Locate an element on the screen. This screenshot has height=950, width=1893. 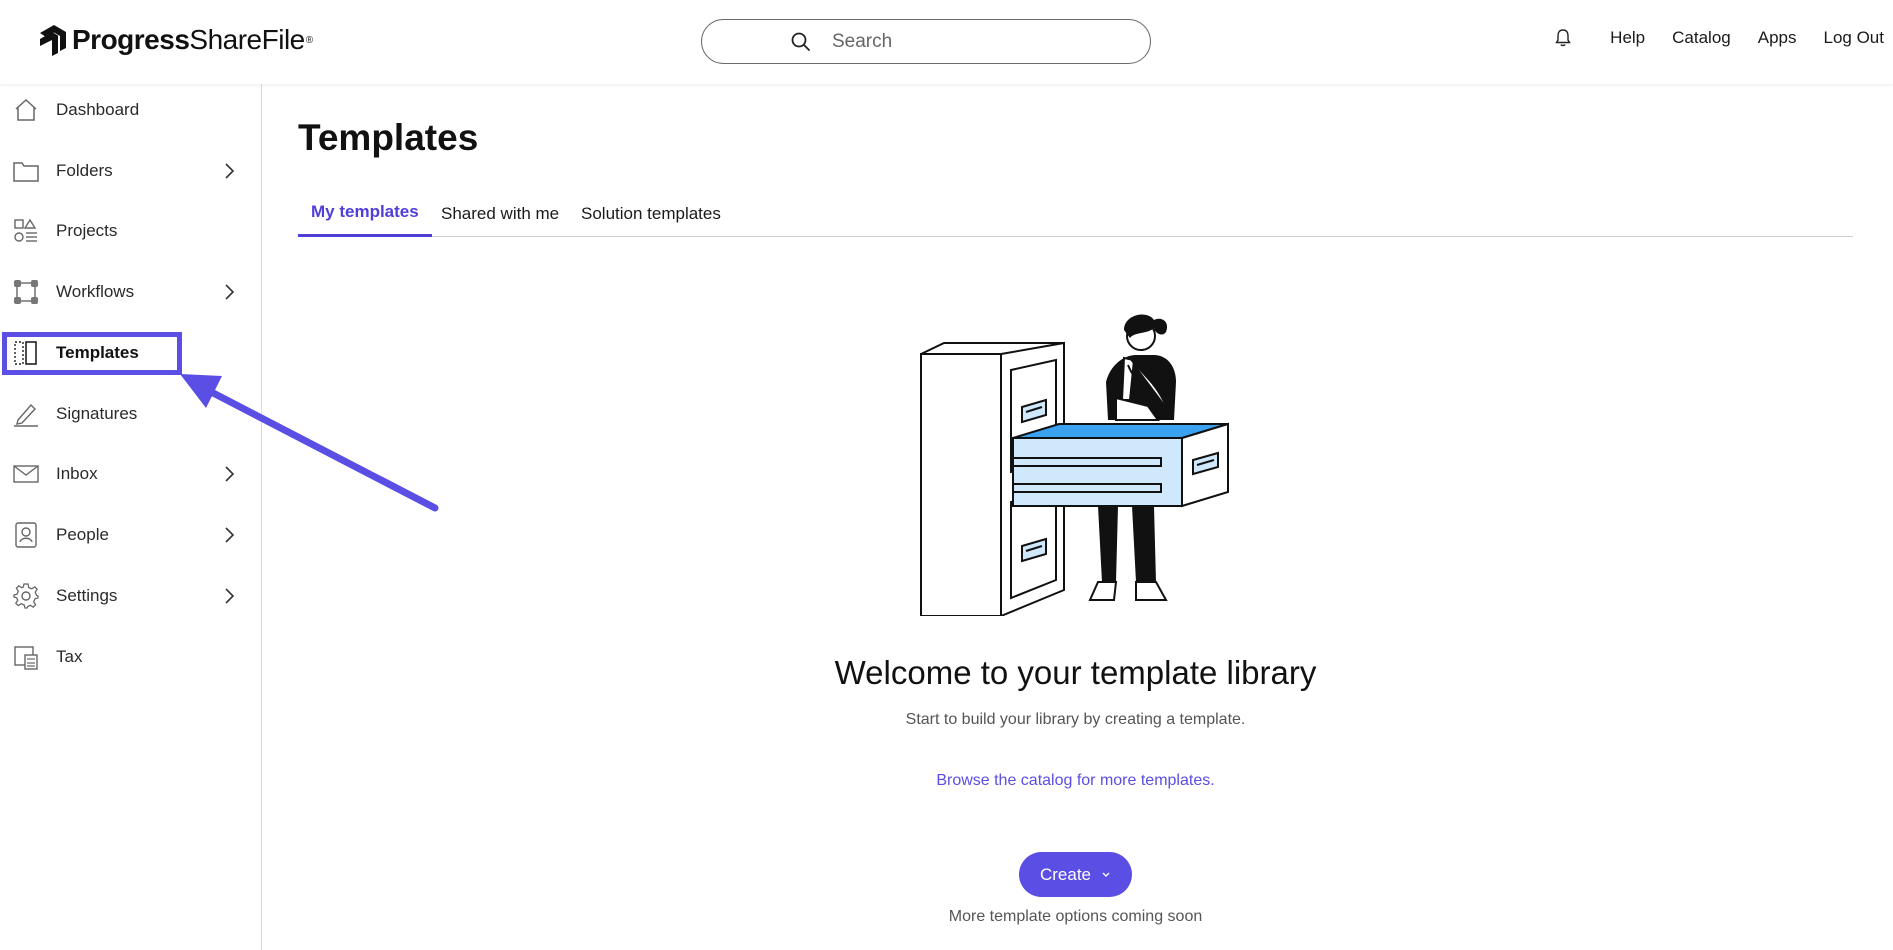
sidebar-item-label: Projects is located at coordinates (87, 230).